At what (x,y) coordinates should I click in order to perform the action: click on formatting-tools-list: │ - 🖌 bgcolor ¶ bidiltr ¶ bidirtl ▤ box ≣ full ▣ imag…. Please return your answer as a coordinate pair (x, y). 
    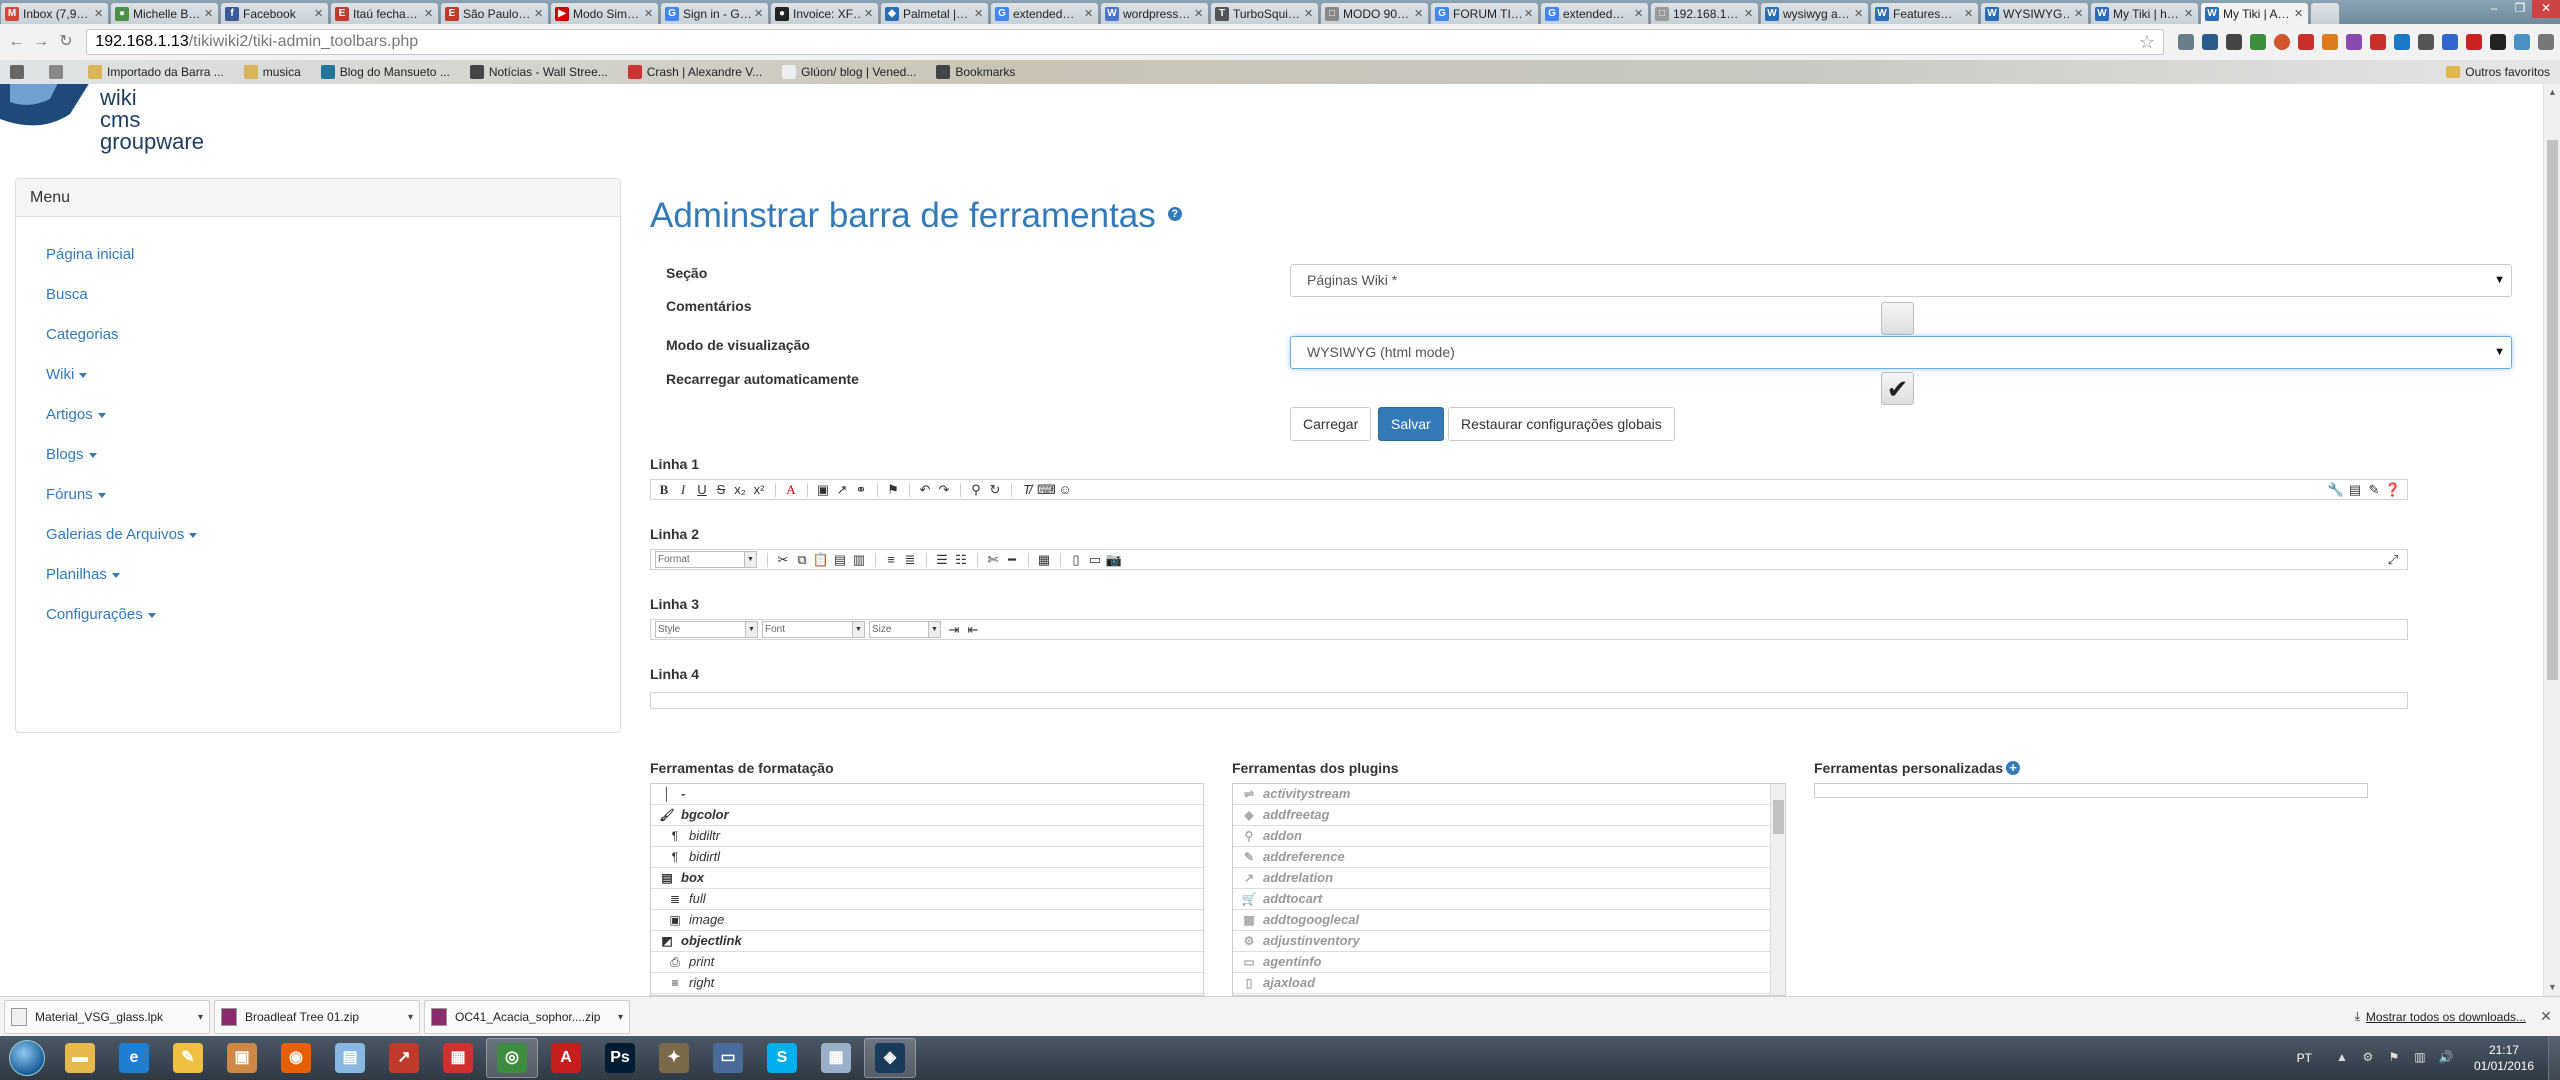
    Looking at the image, I should click on (927, 889).